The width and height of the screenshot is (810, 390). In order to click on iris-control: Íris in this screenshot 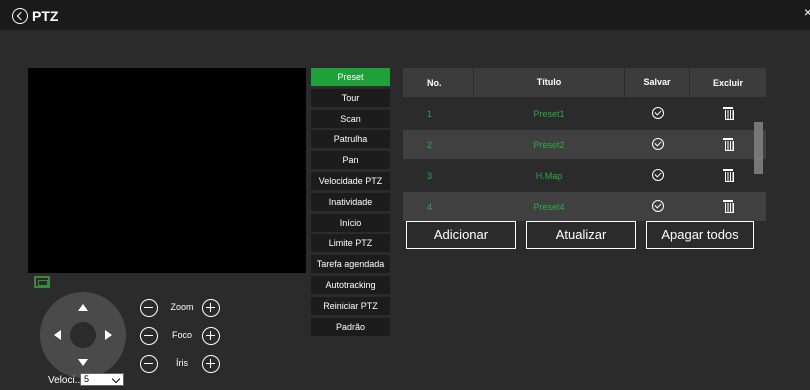, I will do `click(183, 365)`.